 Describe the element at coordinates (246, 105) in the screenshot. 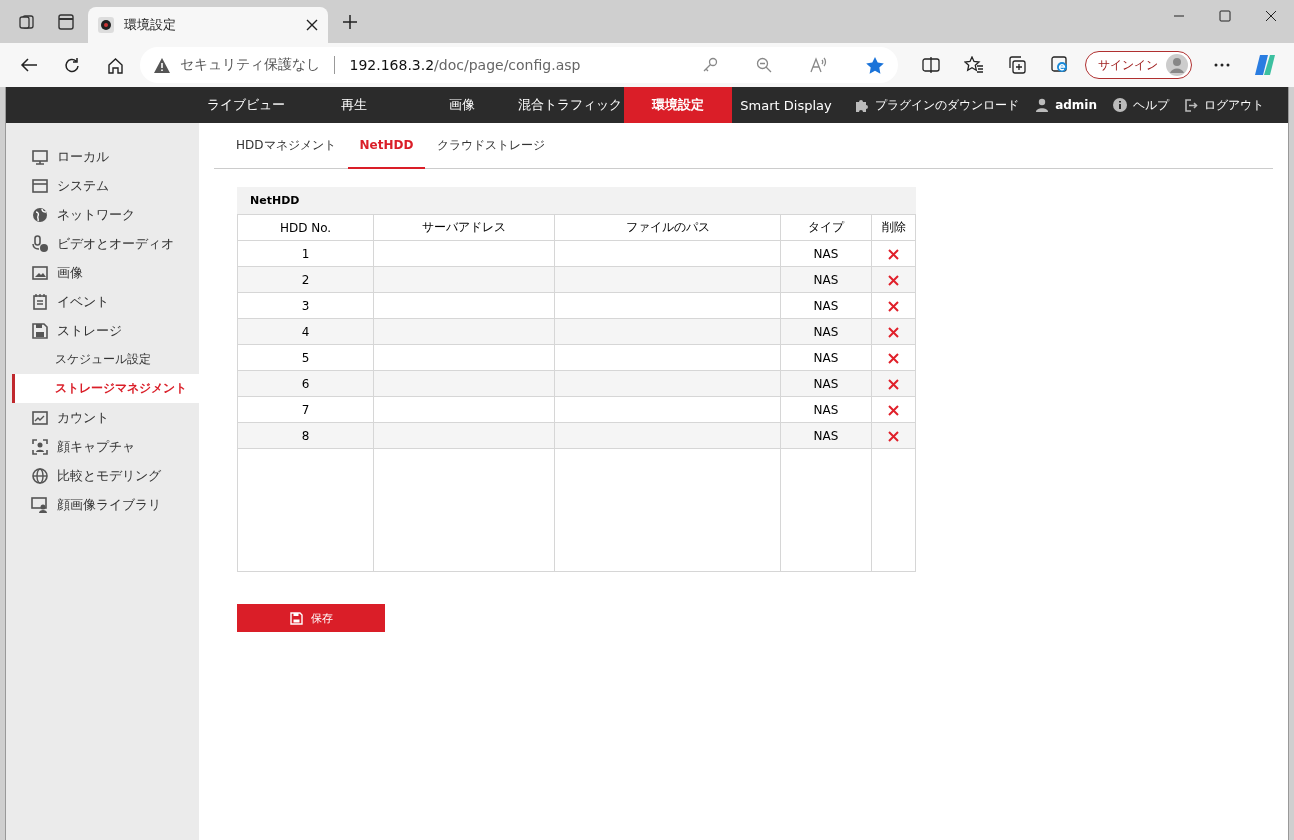

I see `nav-tab: ライブビュー` at that location.